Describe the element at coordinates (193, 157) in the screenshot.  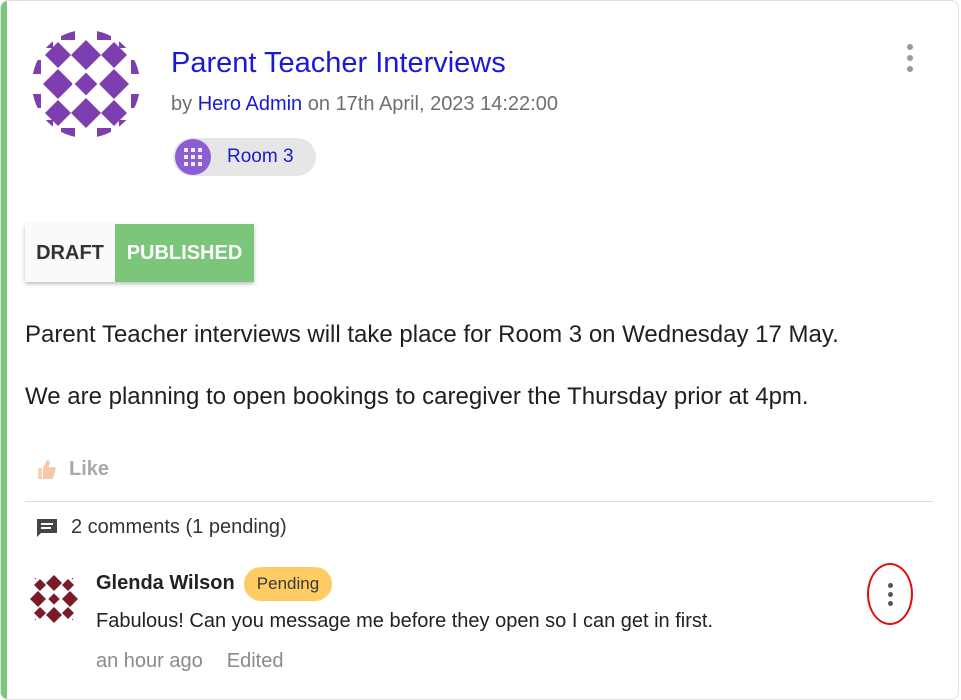
I see `room-avatar` at that location.